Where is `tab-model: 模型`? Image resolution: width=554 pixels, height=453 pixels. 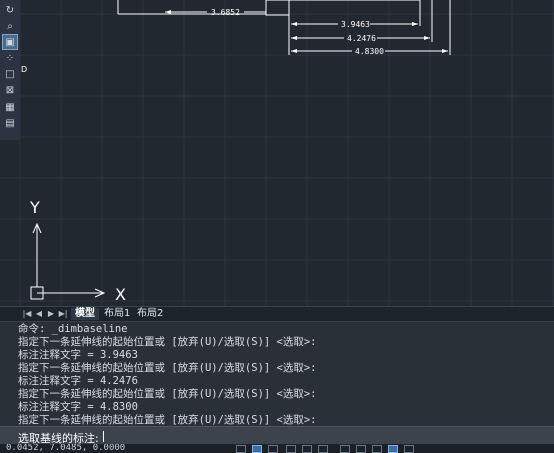 tab-model: 模型 is located at coordinates (85, 314).